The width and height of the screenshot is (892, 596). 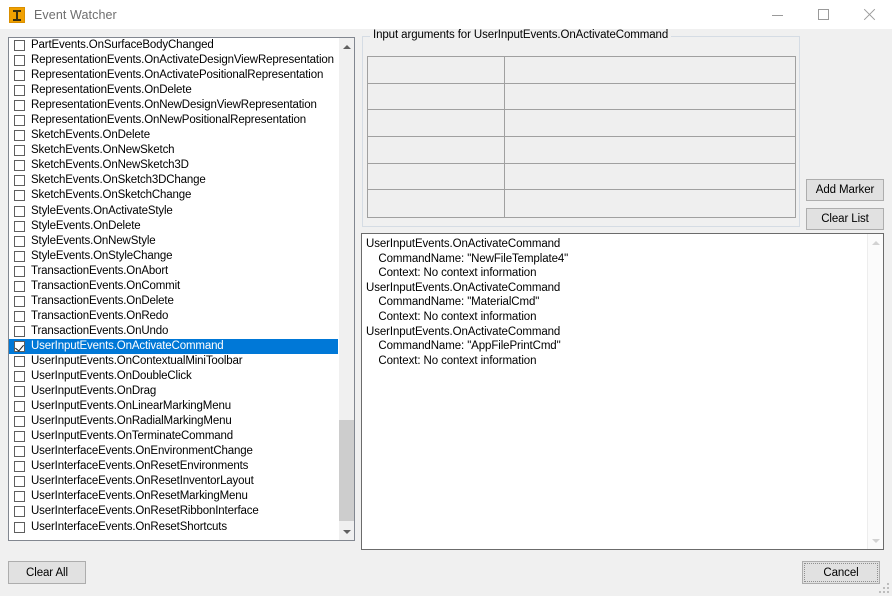 I want to click on event-list-item: UserInterfaceEvents.OnResetMarkingMenu, so click(x=174, y=496).